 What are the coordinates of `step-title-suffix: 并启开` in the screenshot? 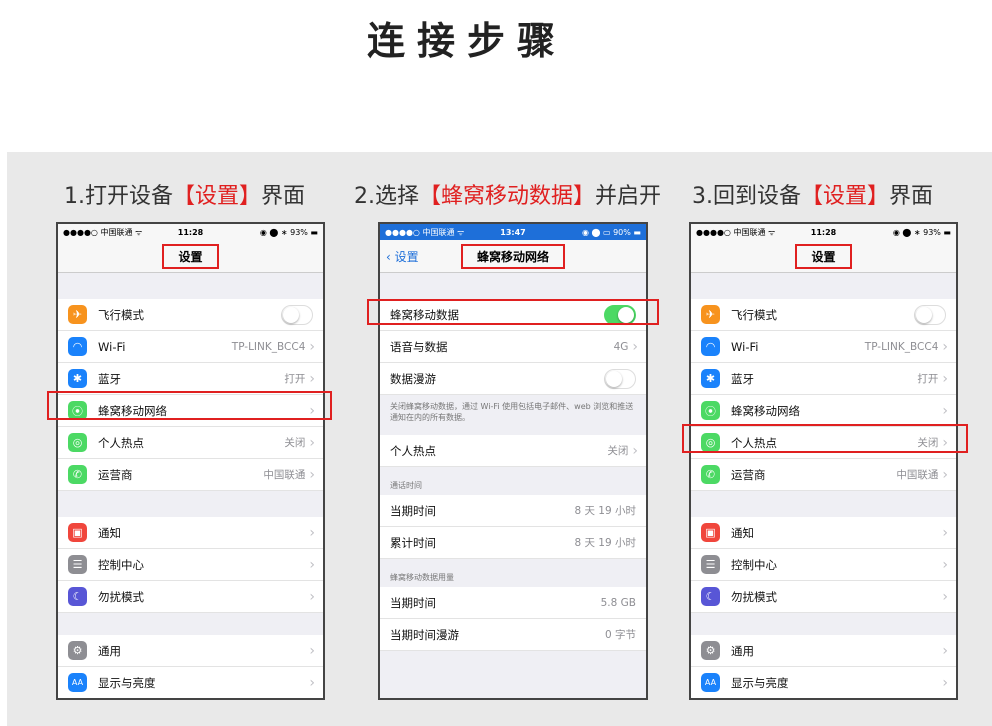 It's located at (628, 196).